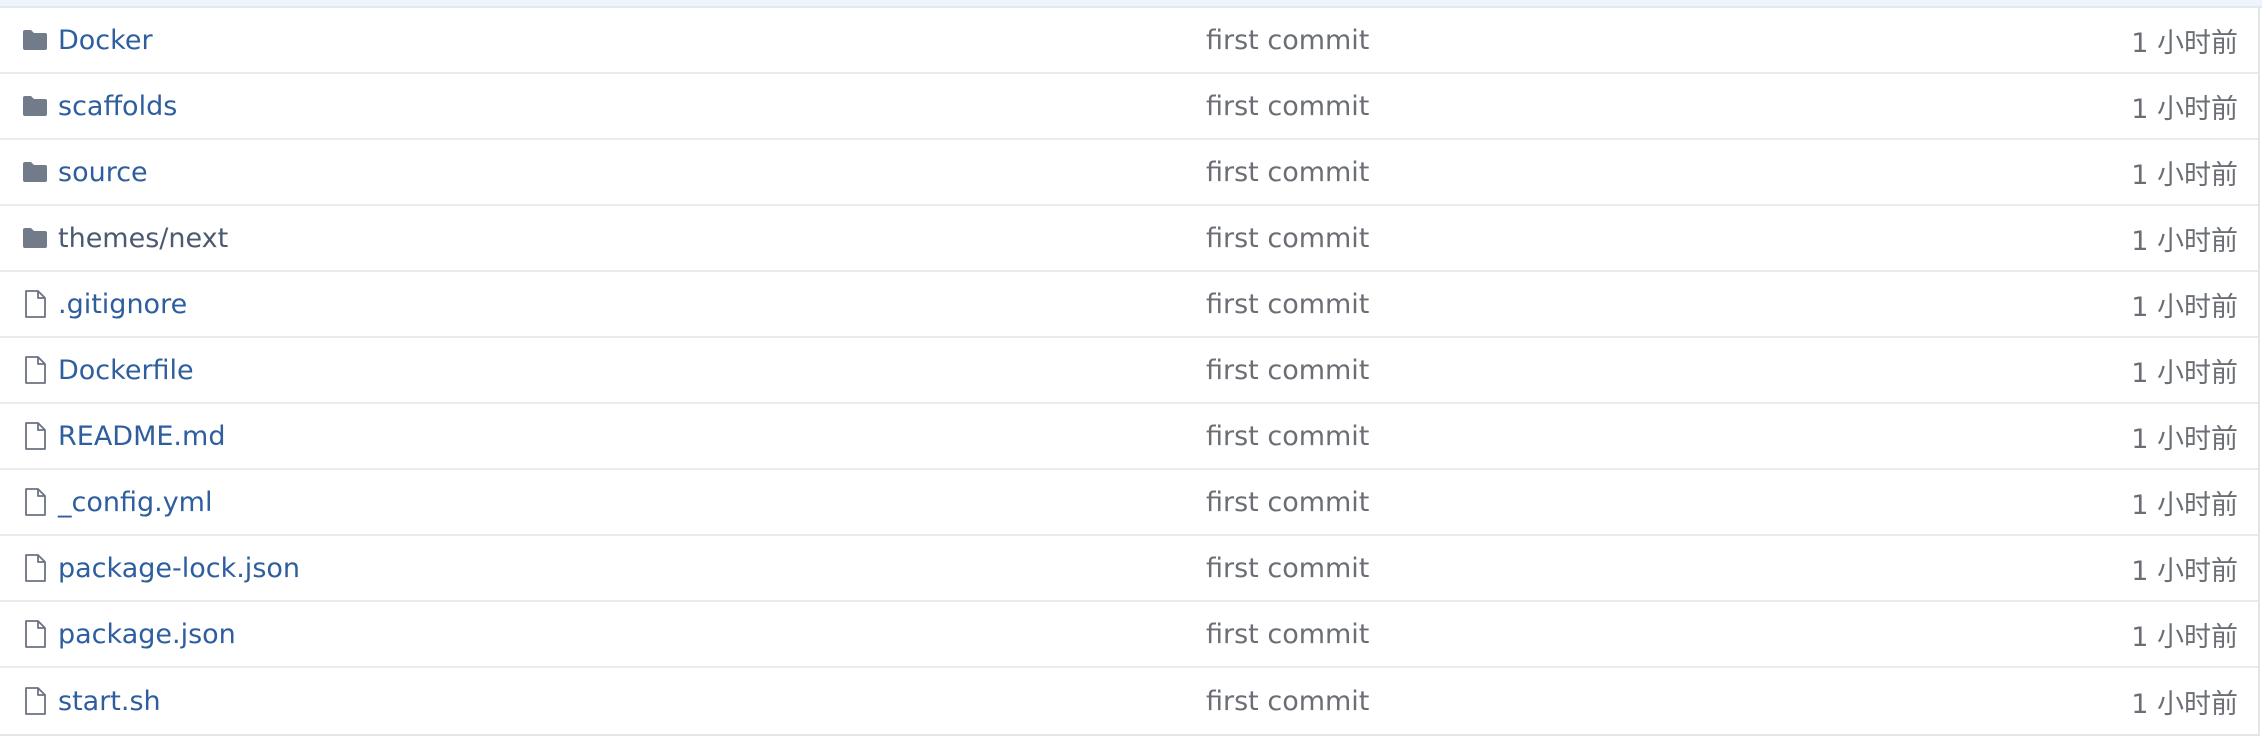  I want to click on file-row-gitignore: .gitignore first commit 1 小时前, so click(1129, 305).